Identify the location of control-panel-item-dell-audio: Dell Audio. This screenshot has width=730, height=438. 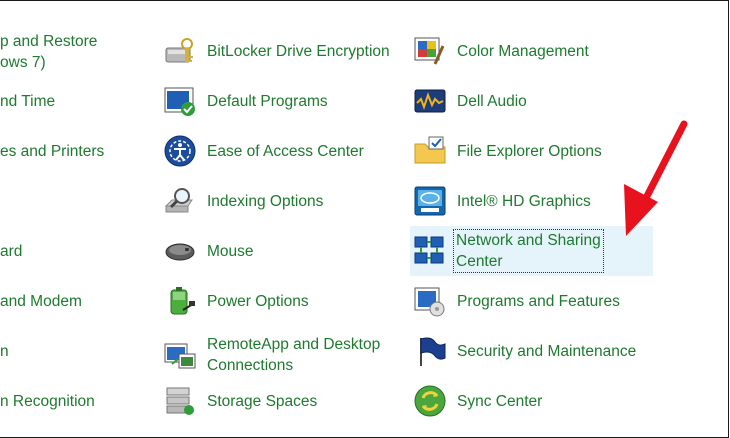
(470, 101).